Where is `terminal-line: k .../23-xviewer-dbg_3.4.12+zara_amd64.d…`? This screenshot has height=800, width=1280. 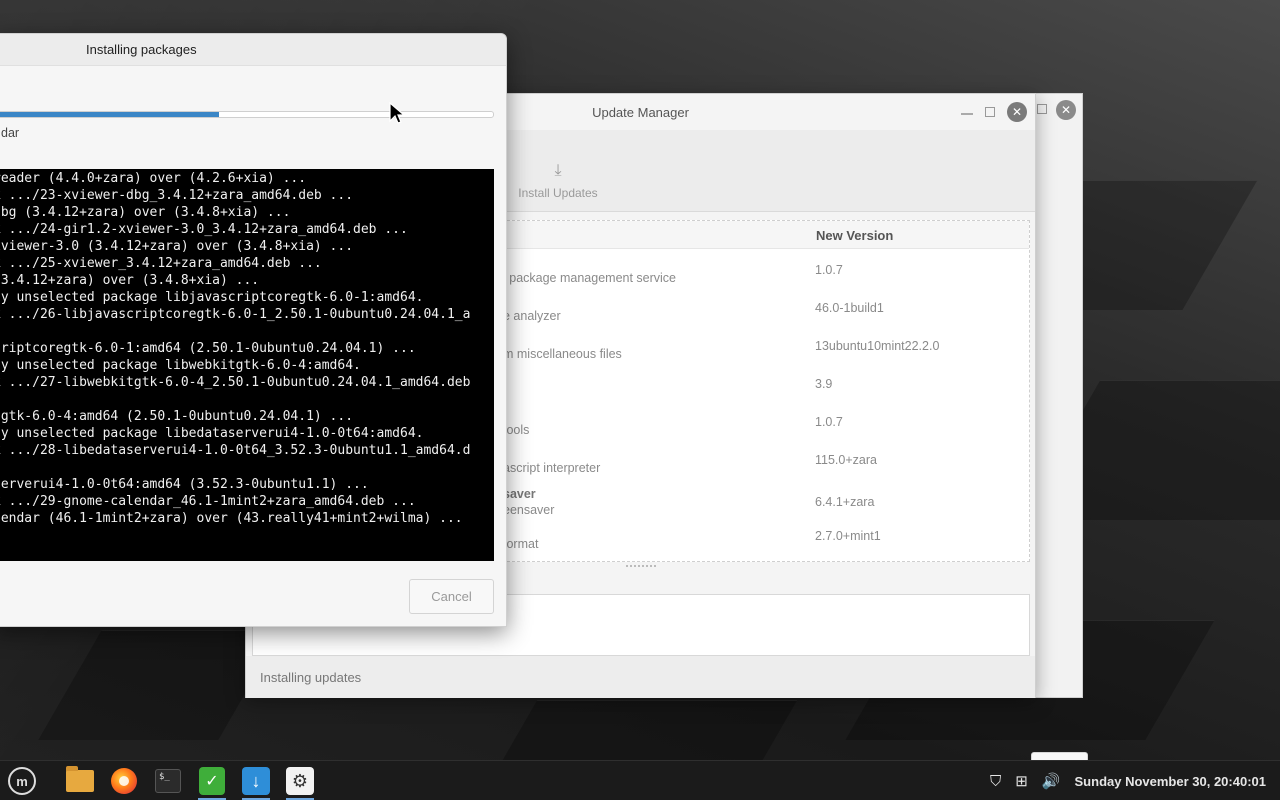
terminal-line: k .../23-xviewer-dbg_3.4.12+zara_amd64.d… is located at coordinates (177, 195).